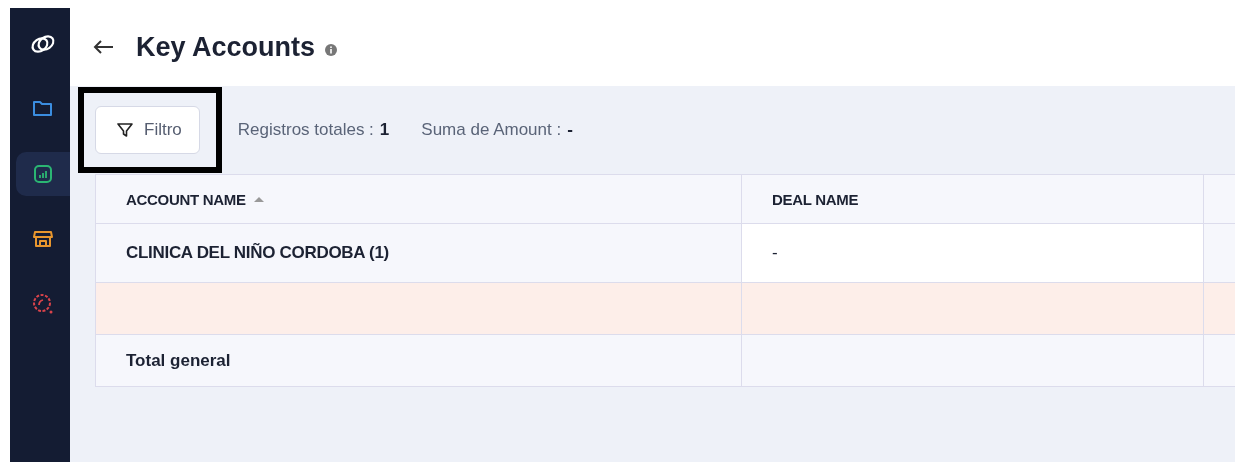  What do you see at coordinates (491, 130) in the screenshot?
I see `stat-label: Suma de Amount :` at bounding box center [491, 130].